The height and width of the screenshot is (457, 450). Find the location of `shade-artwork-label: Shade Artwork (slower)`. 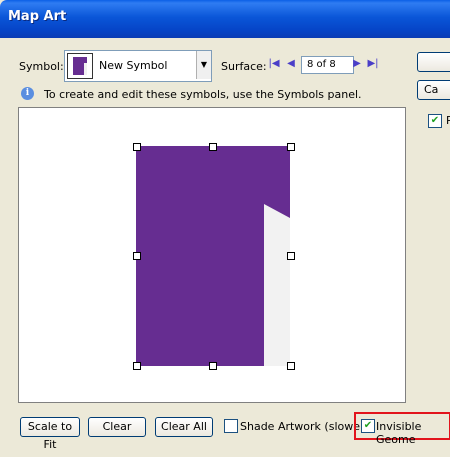

shade-artwork-label: Shade Artwork (slower) is located at coordinates (304, 426).